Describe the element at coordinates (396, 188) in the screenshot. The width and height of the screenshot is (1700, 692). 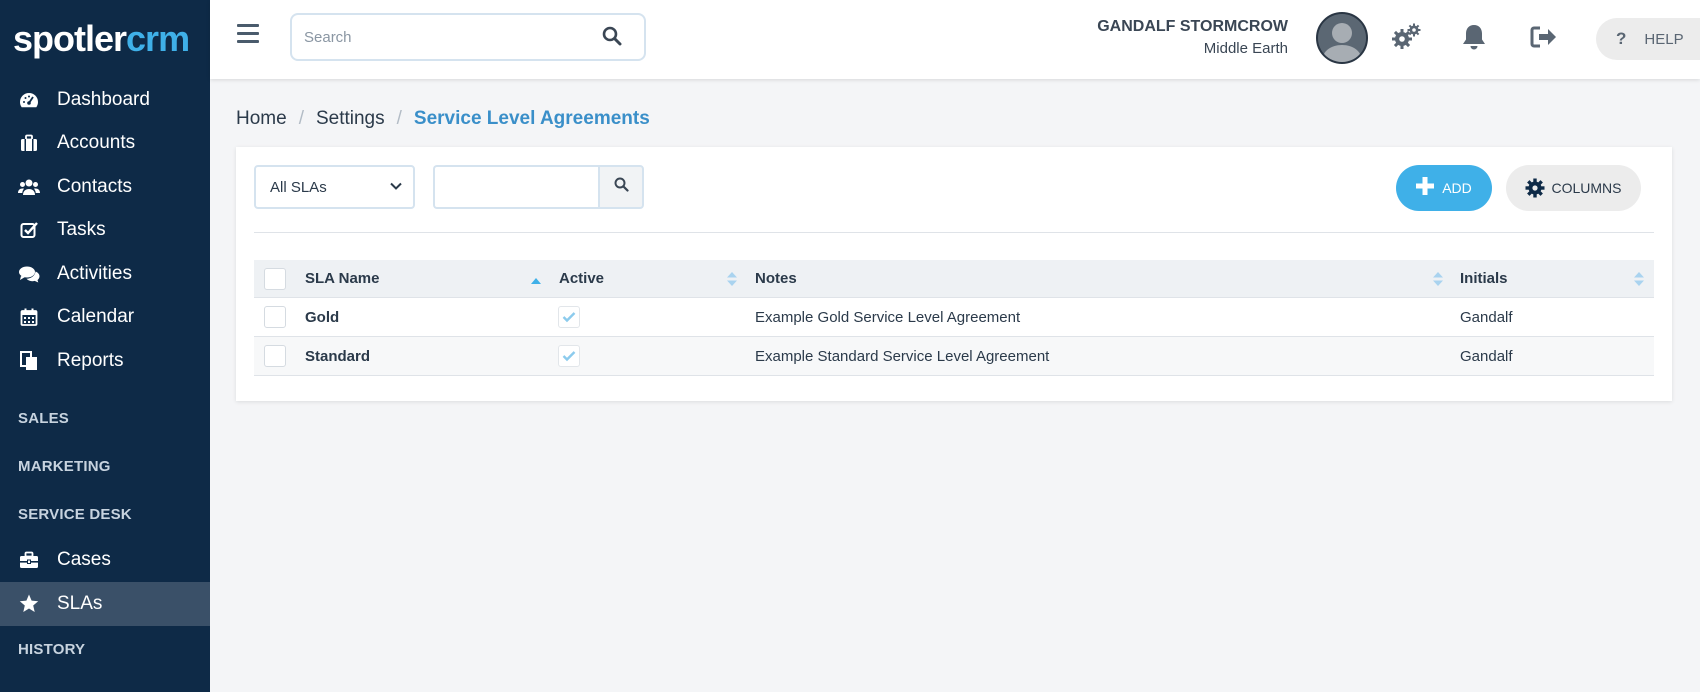
I see `chevron-down-icon` at that location.